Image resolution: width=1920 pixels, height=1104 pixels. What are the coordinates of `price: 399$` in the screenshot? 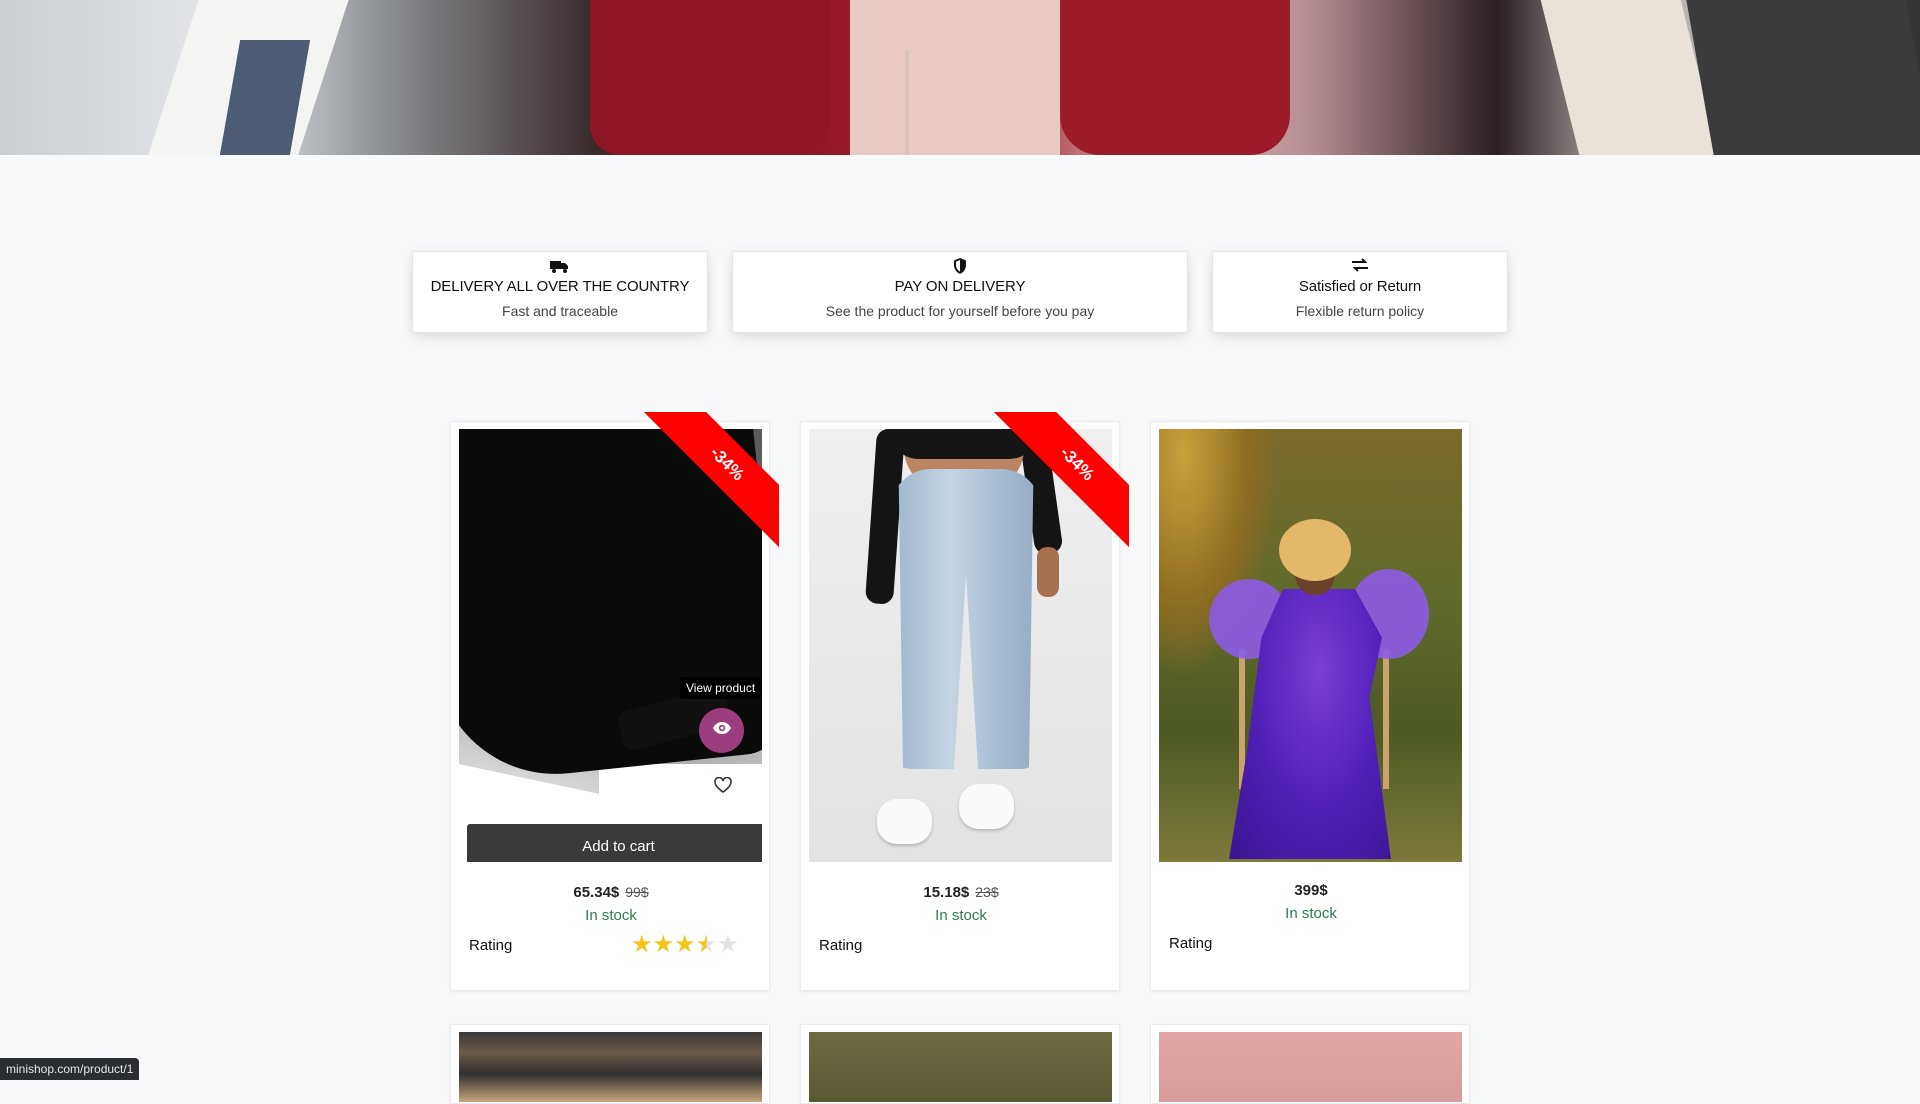 It's located at (1311, 890).